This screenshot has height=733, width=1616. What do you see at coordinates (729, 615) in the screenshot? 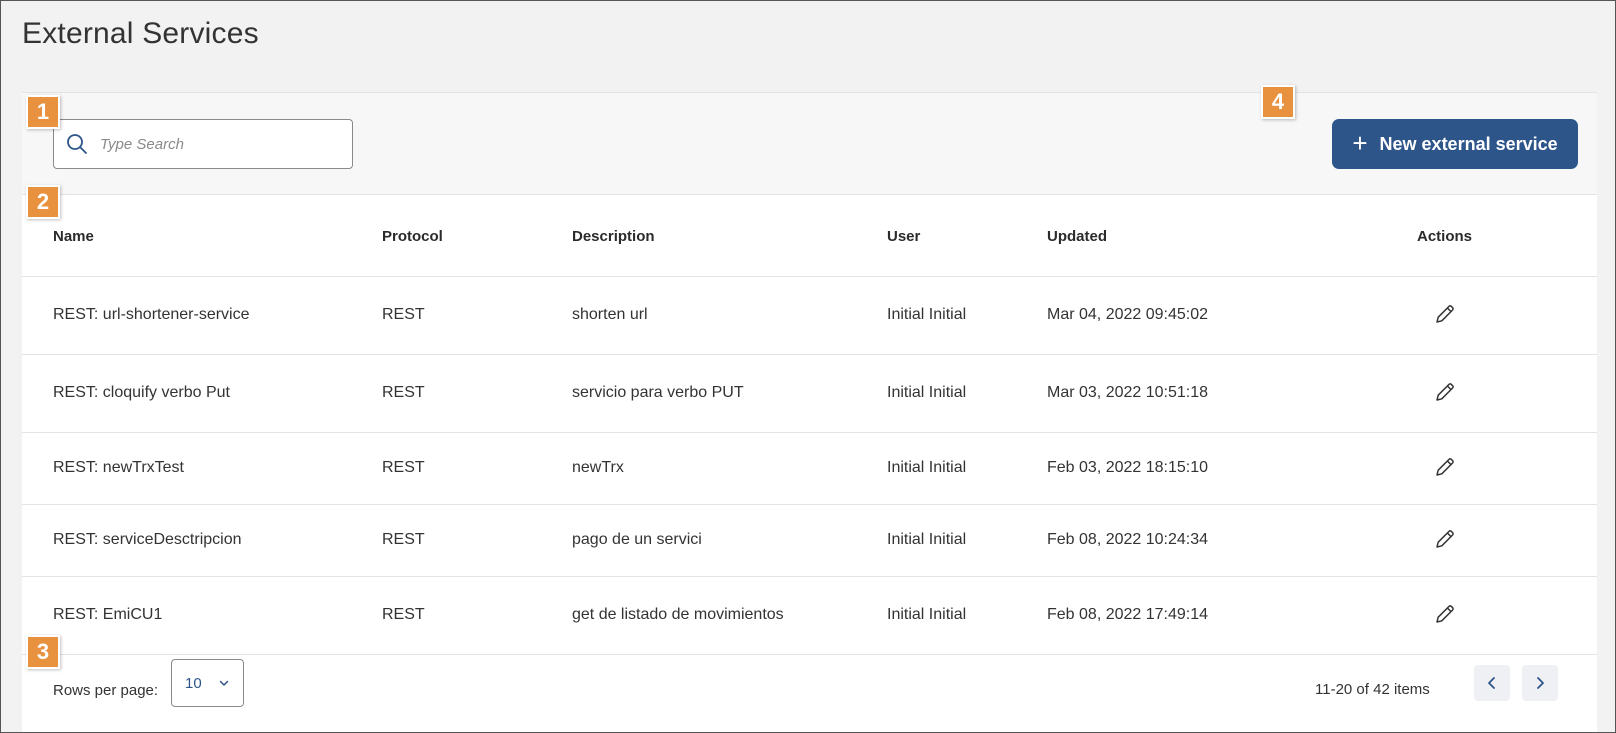
I see `cell-description: get de listado de movimientos` at bounding box center [729, 615].